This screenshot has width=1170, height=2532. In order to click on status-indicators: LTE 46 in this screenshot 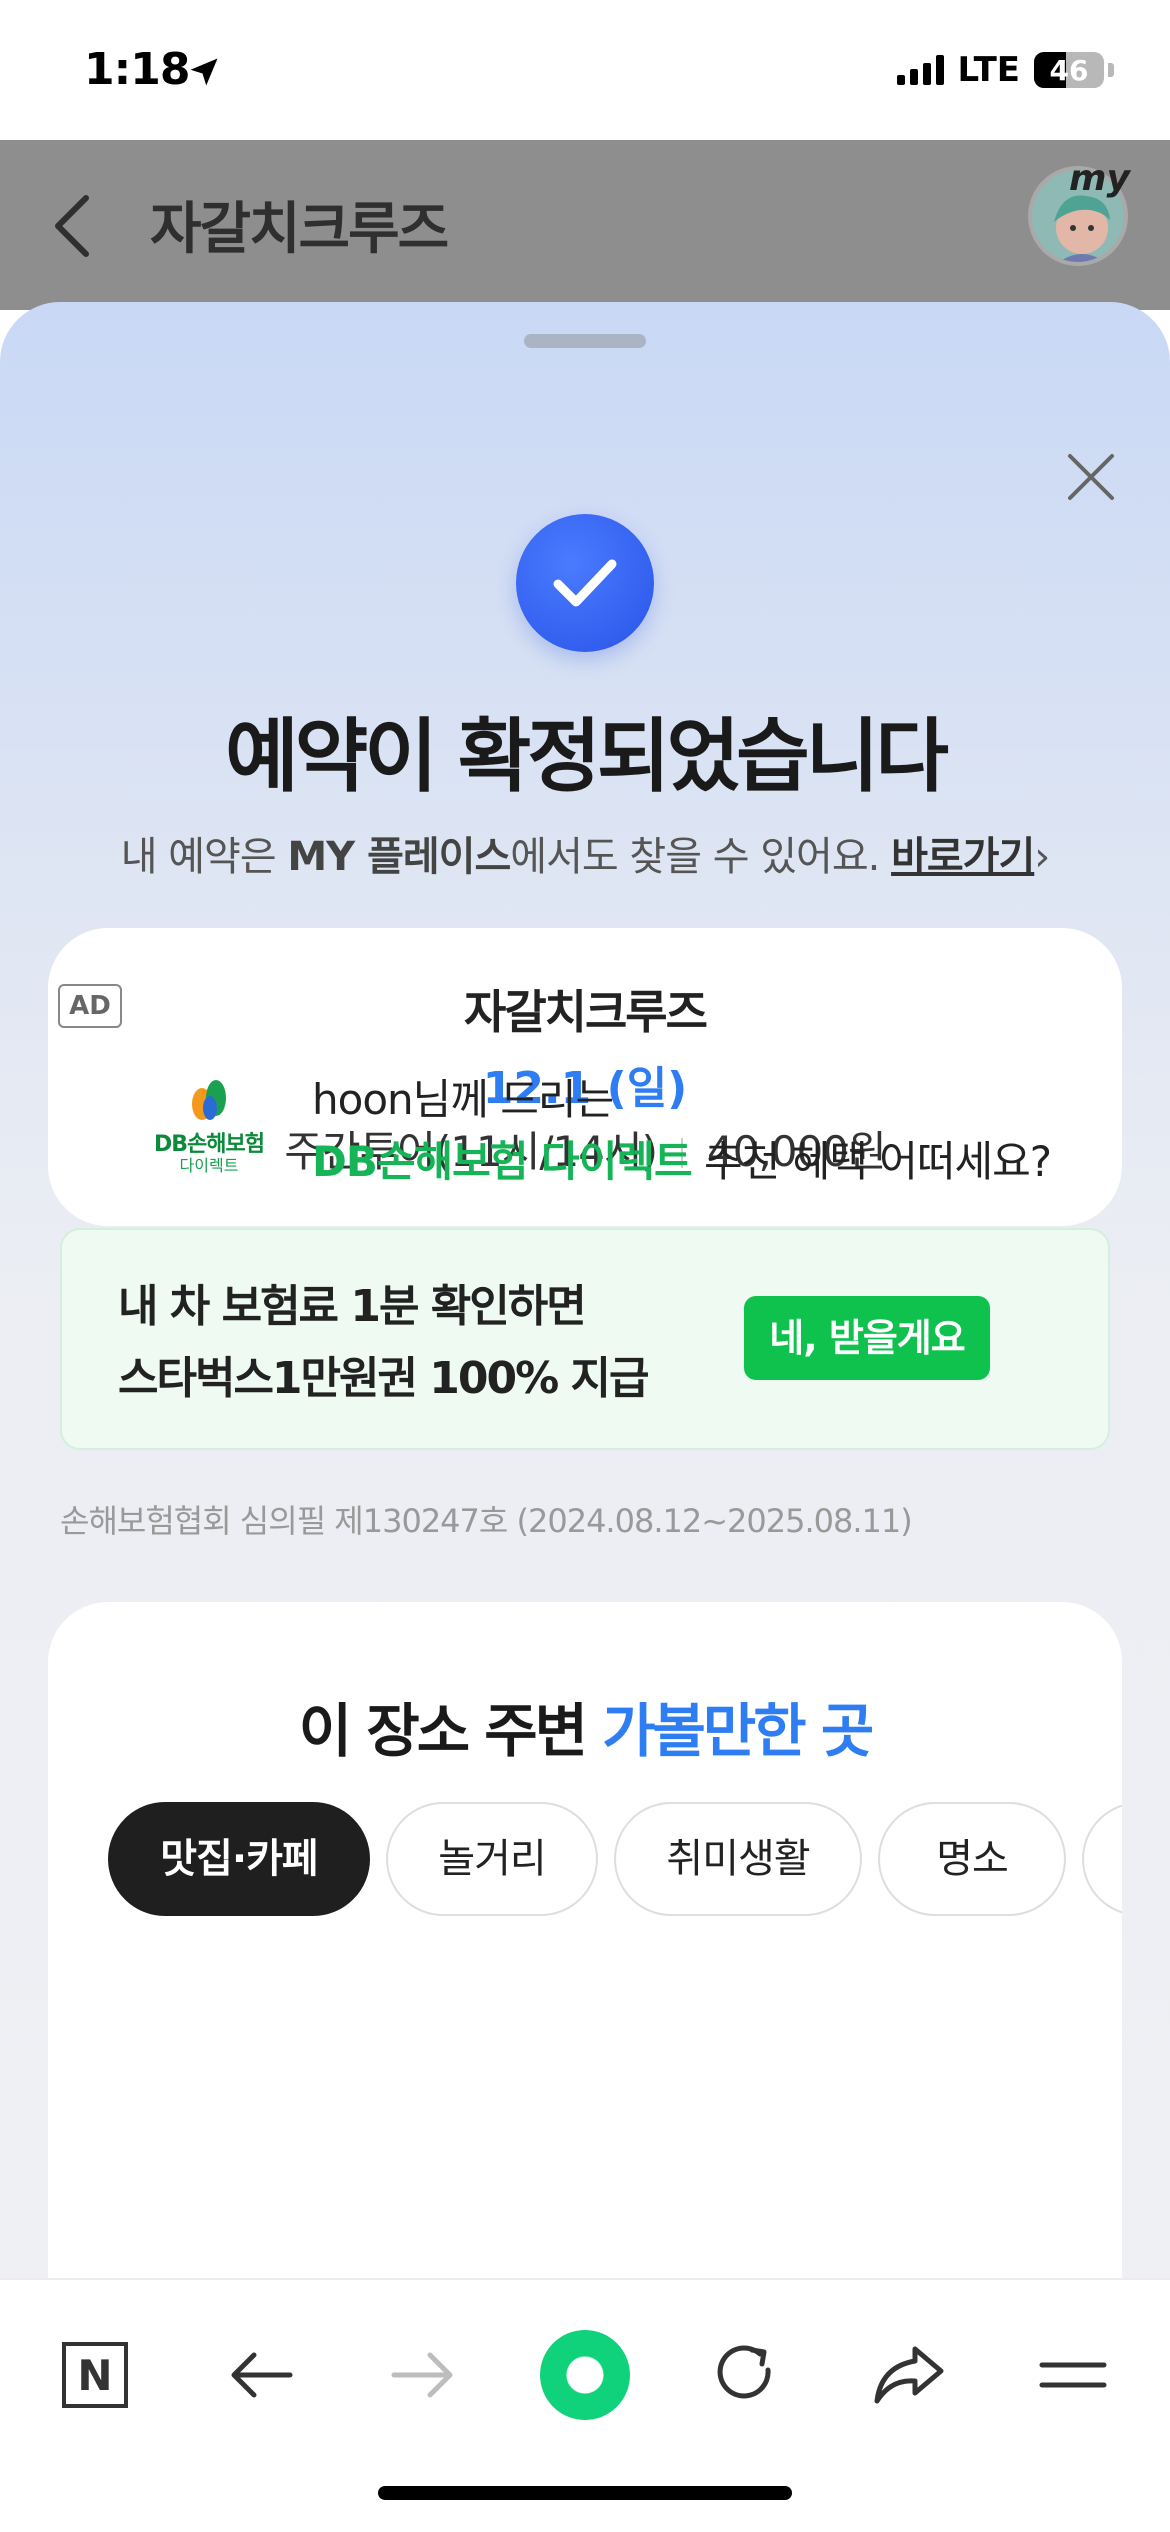, I will do `click(1005, 70)`.